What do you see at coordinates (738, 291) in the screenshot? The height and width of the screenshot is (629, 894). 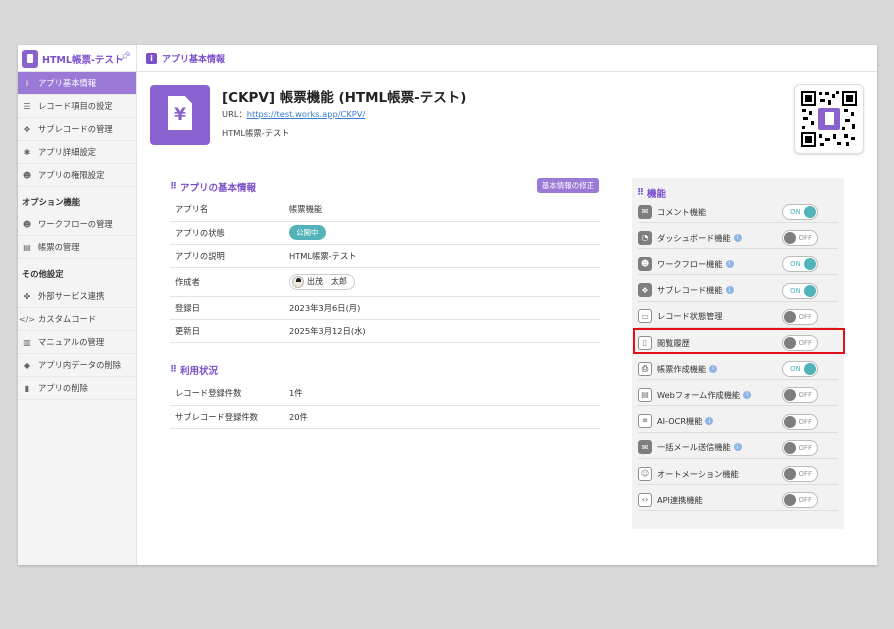 I see `feature-row: ❖ サブレコード機能 i ON` at bounding box center [738, 291].